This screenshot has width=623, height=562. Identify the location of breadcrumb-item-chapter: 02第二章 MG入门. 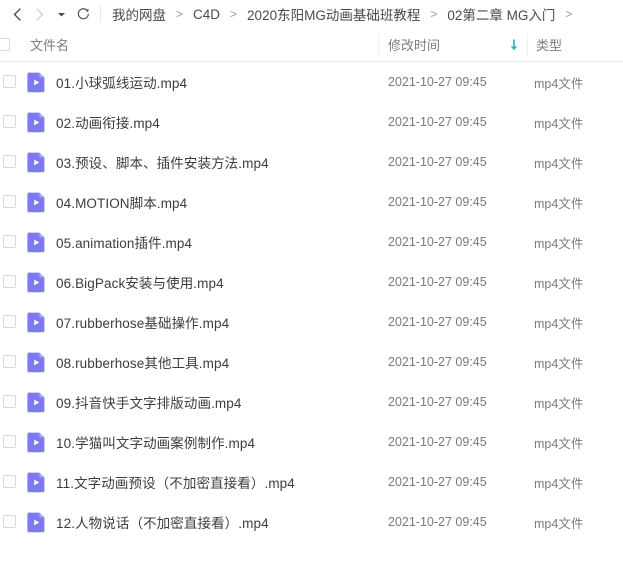
(501, 14).